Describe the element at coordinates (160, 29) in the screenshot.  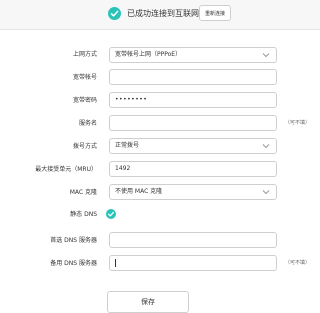
I see `divider` at that location.